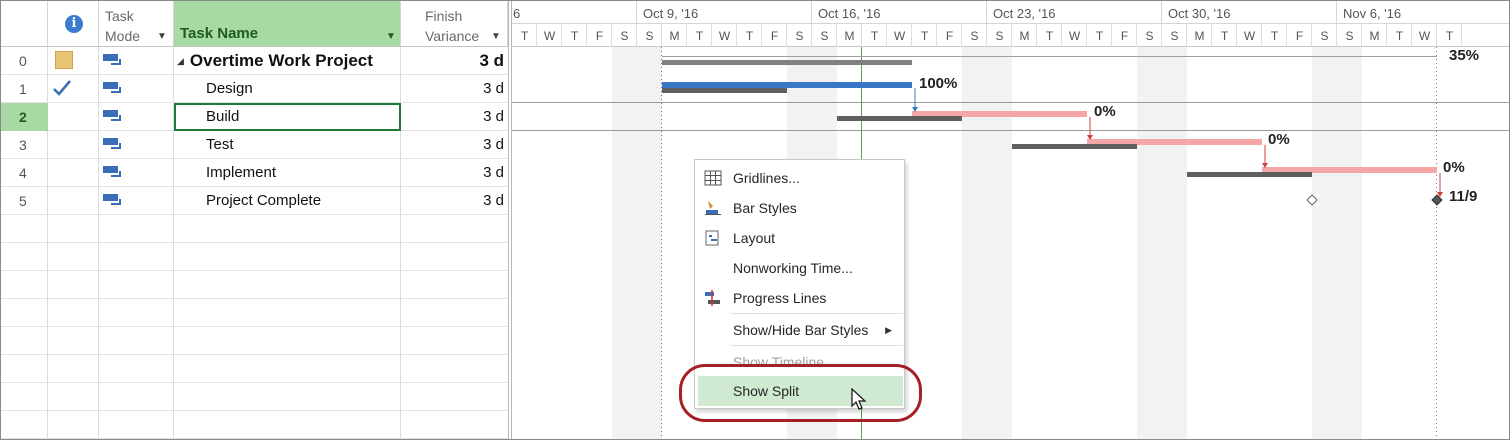  I want to click on table-row: 1 Design 3 d, so click(254, 89).